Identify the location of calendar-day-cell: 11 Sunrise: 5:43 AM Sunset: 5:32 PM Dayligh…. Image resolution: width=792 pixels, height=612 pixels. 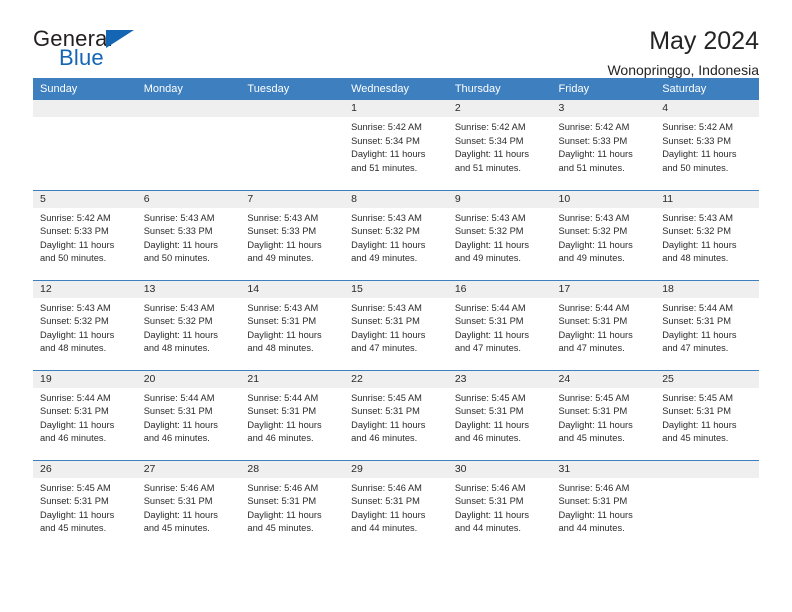
(707, 234).